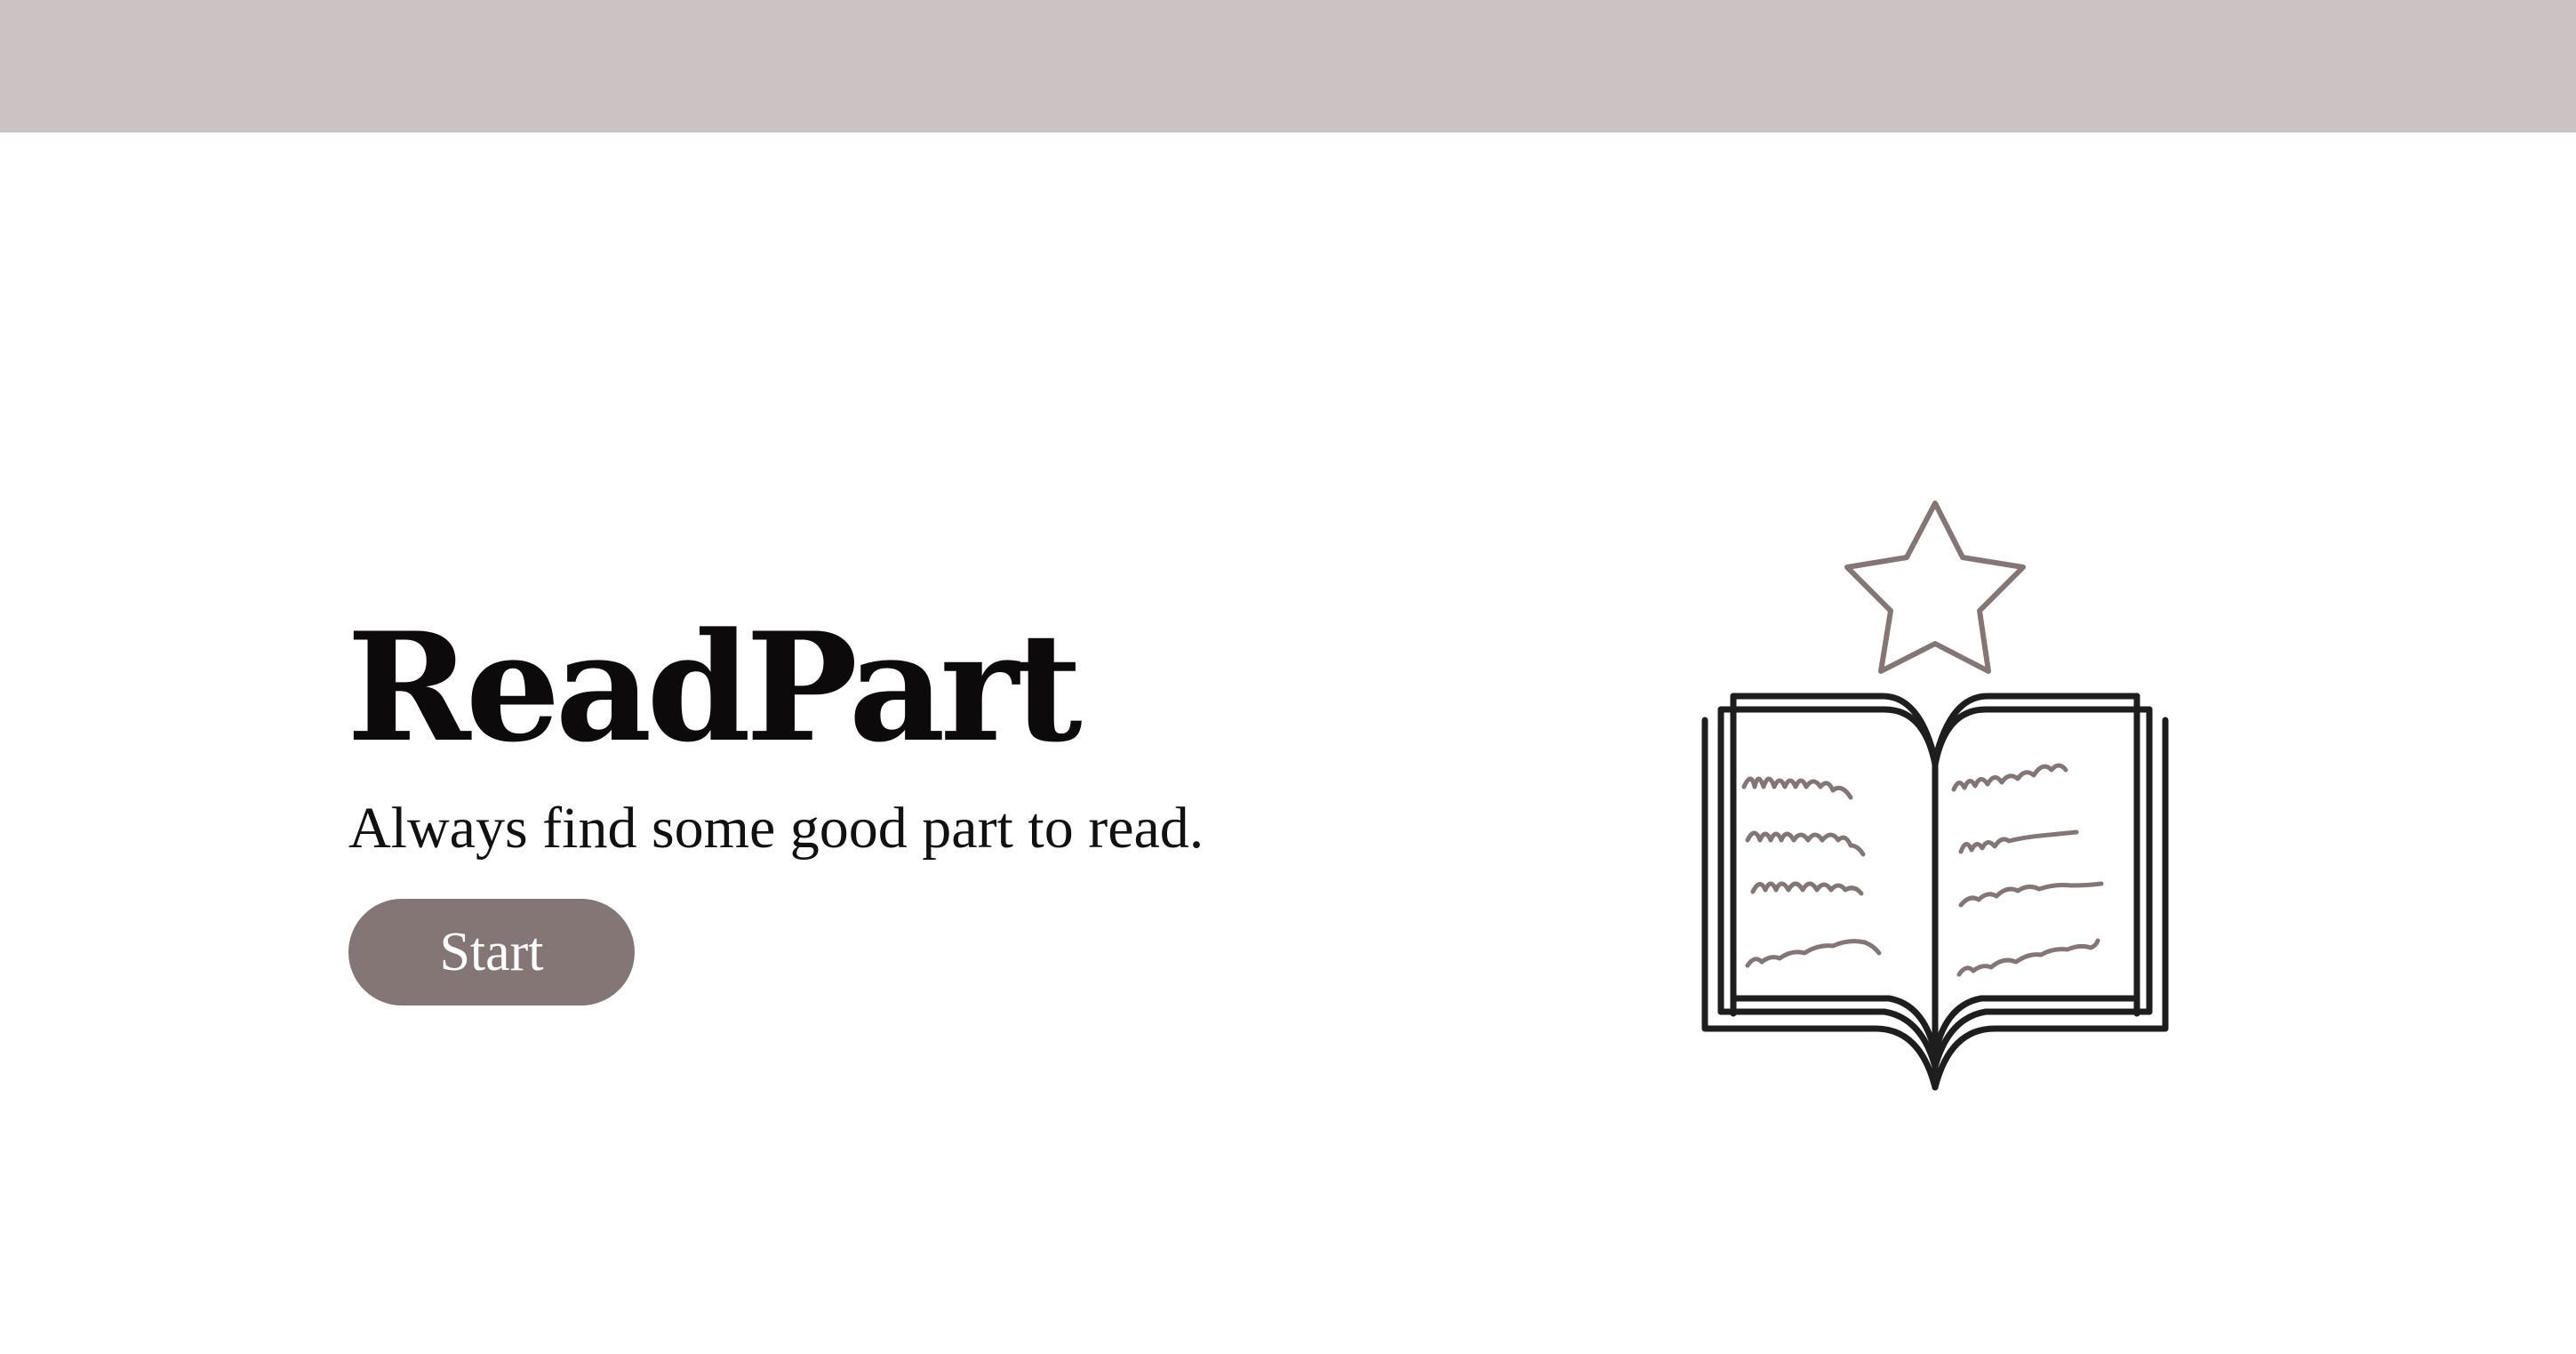 The image size is (2576, 1354). I want to click on open-book-with-star-icon, so click(1938, 738).